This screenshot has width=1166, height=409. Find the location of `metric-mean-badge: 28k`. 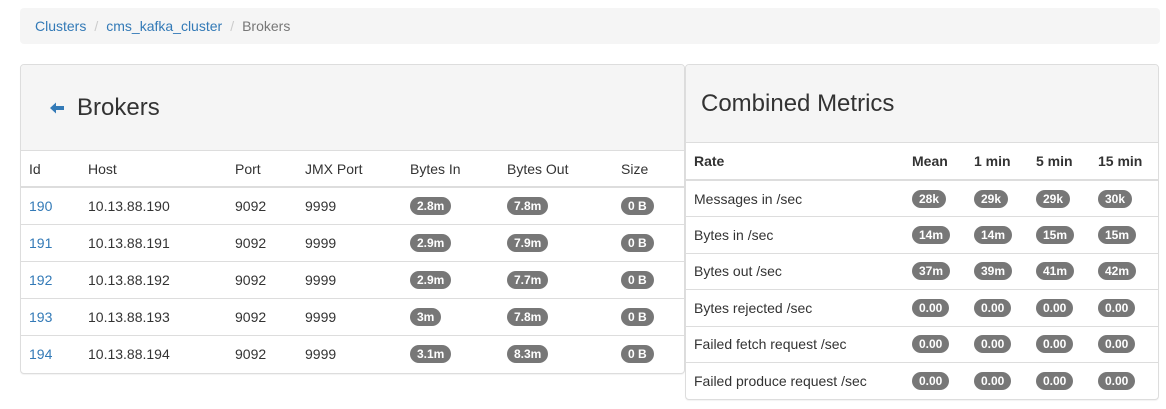

metric-mean-badge: 28k is located at coordinates (929, 198).